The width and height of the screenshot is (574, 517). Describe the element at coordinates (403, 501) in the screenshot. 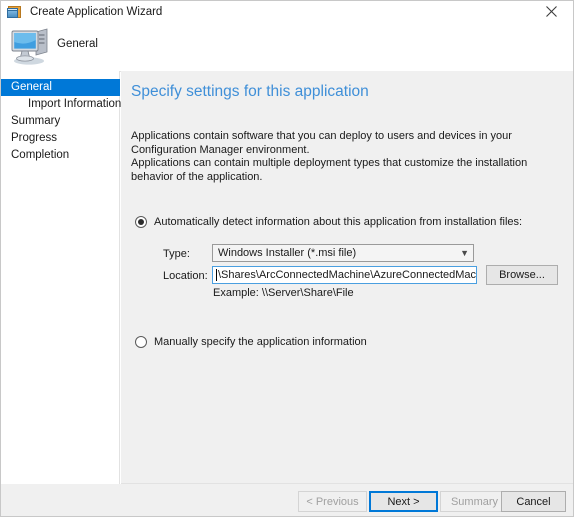

I see `next-button: Next >` at that location.